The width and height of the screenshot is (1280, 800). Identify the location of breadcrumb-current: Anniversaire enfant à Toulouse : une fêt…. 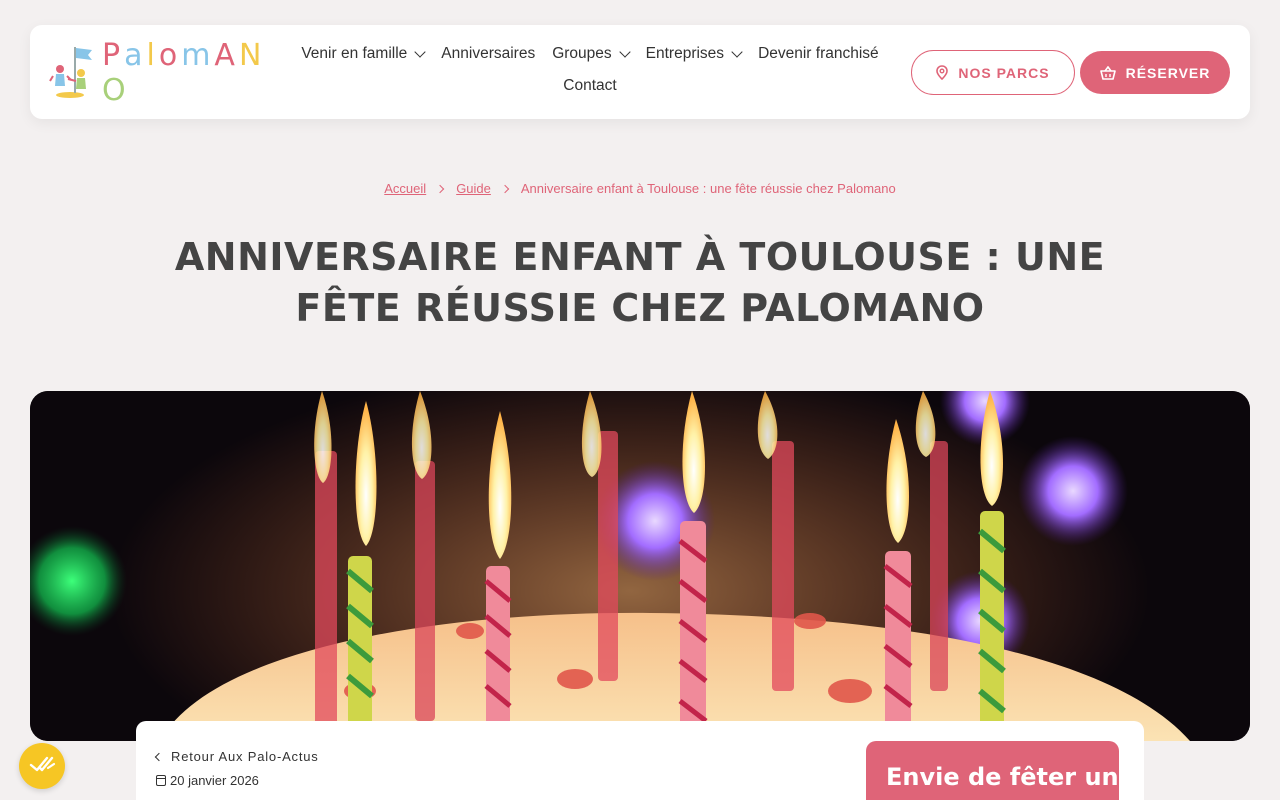
(708, 188).